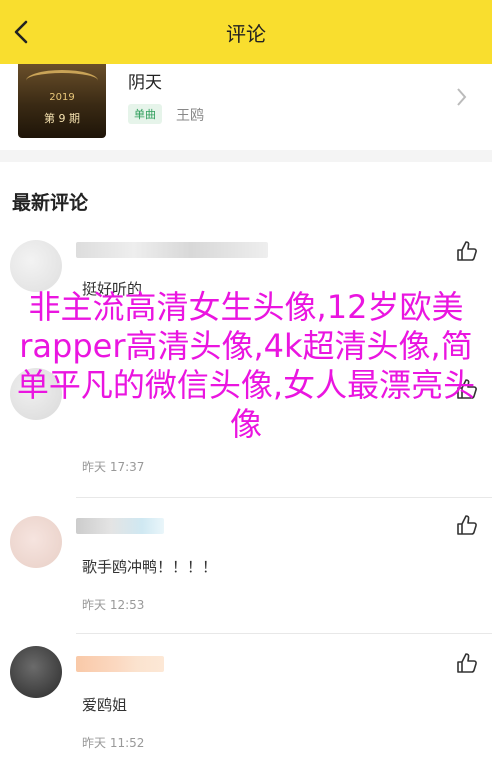  I want to click on comment-time: 昨天 12:53, so click(113, 605).